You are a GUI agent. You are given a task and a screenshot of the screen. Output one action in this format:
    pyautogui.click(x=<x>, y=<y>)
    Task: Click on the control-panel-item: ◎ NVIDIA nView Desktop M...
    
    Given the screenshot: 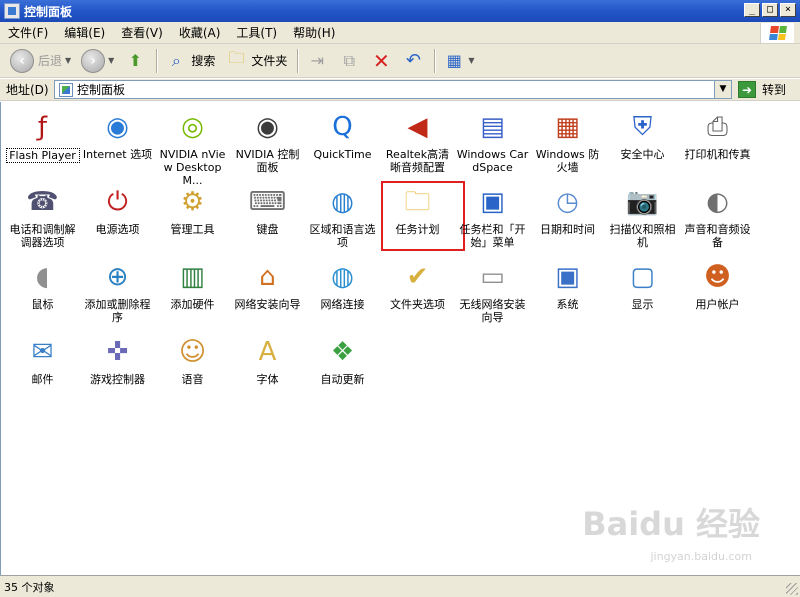 What is the action you would take?
    pyautogui.click(x=192, y=147)
    